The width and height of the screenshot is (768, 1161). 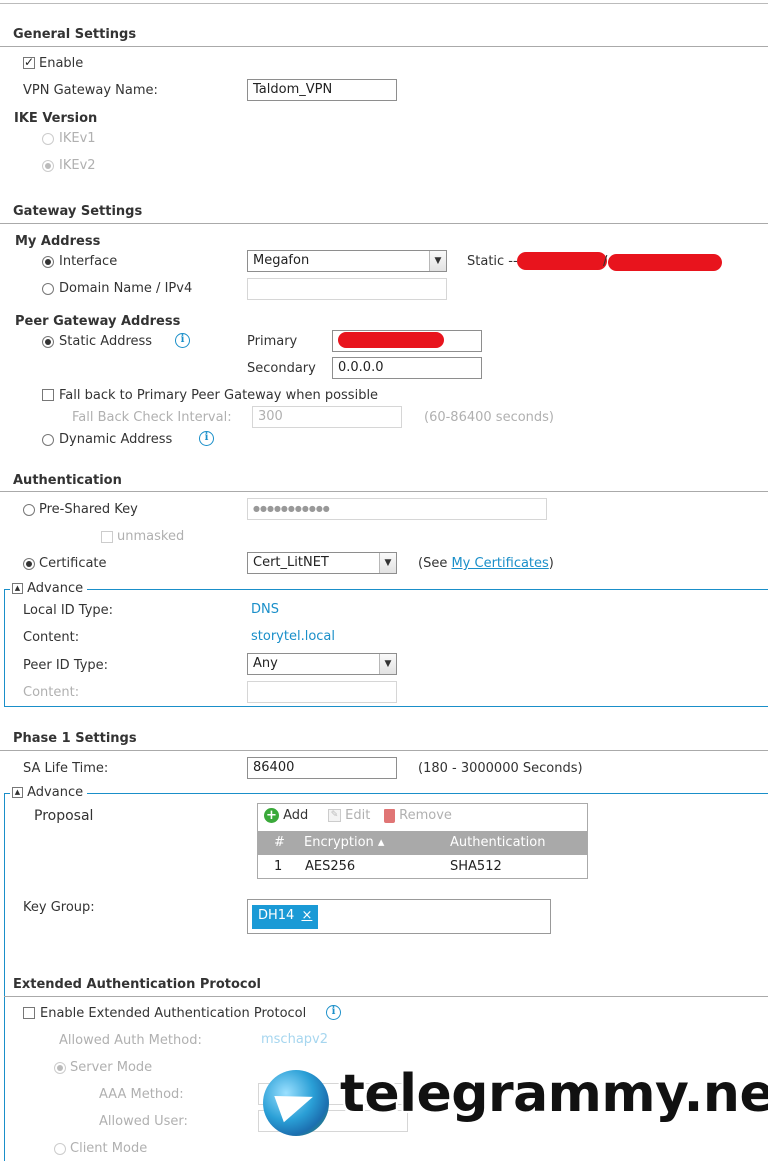 I want to click on remove-label: Remove, so click(x=425, y=815).